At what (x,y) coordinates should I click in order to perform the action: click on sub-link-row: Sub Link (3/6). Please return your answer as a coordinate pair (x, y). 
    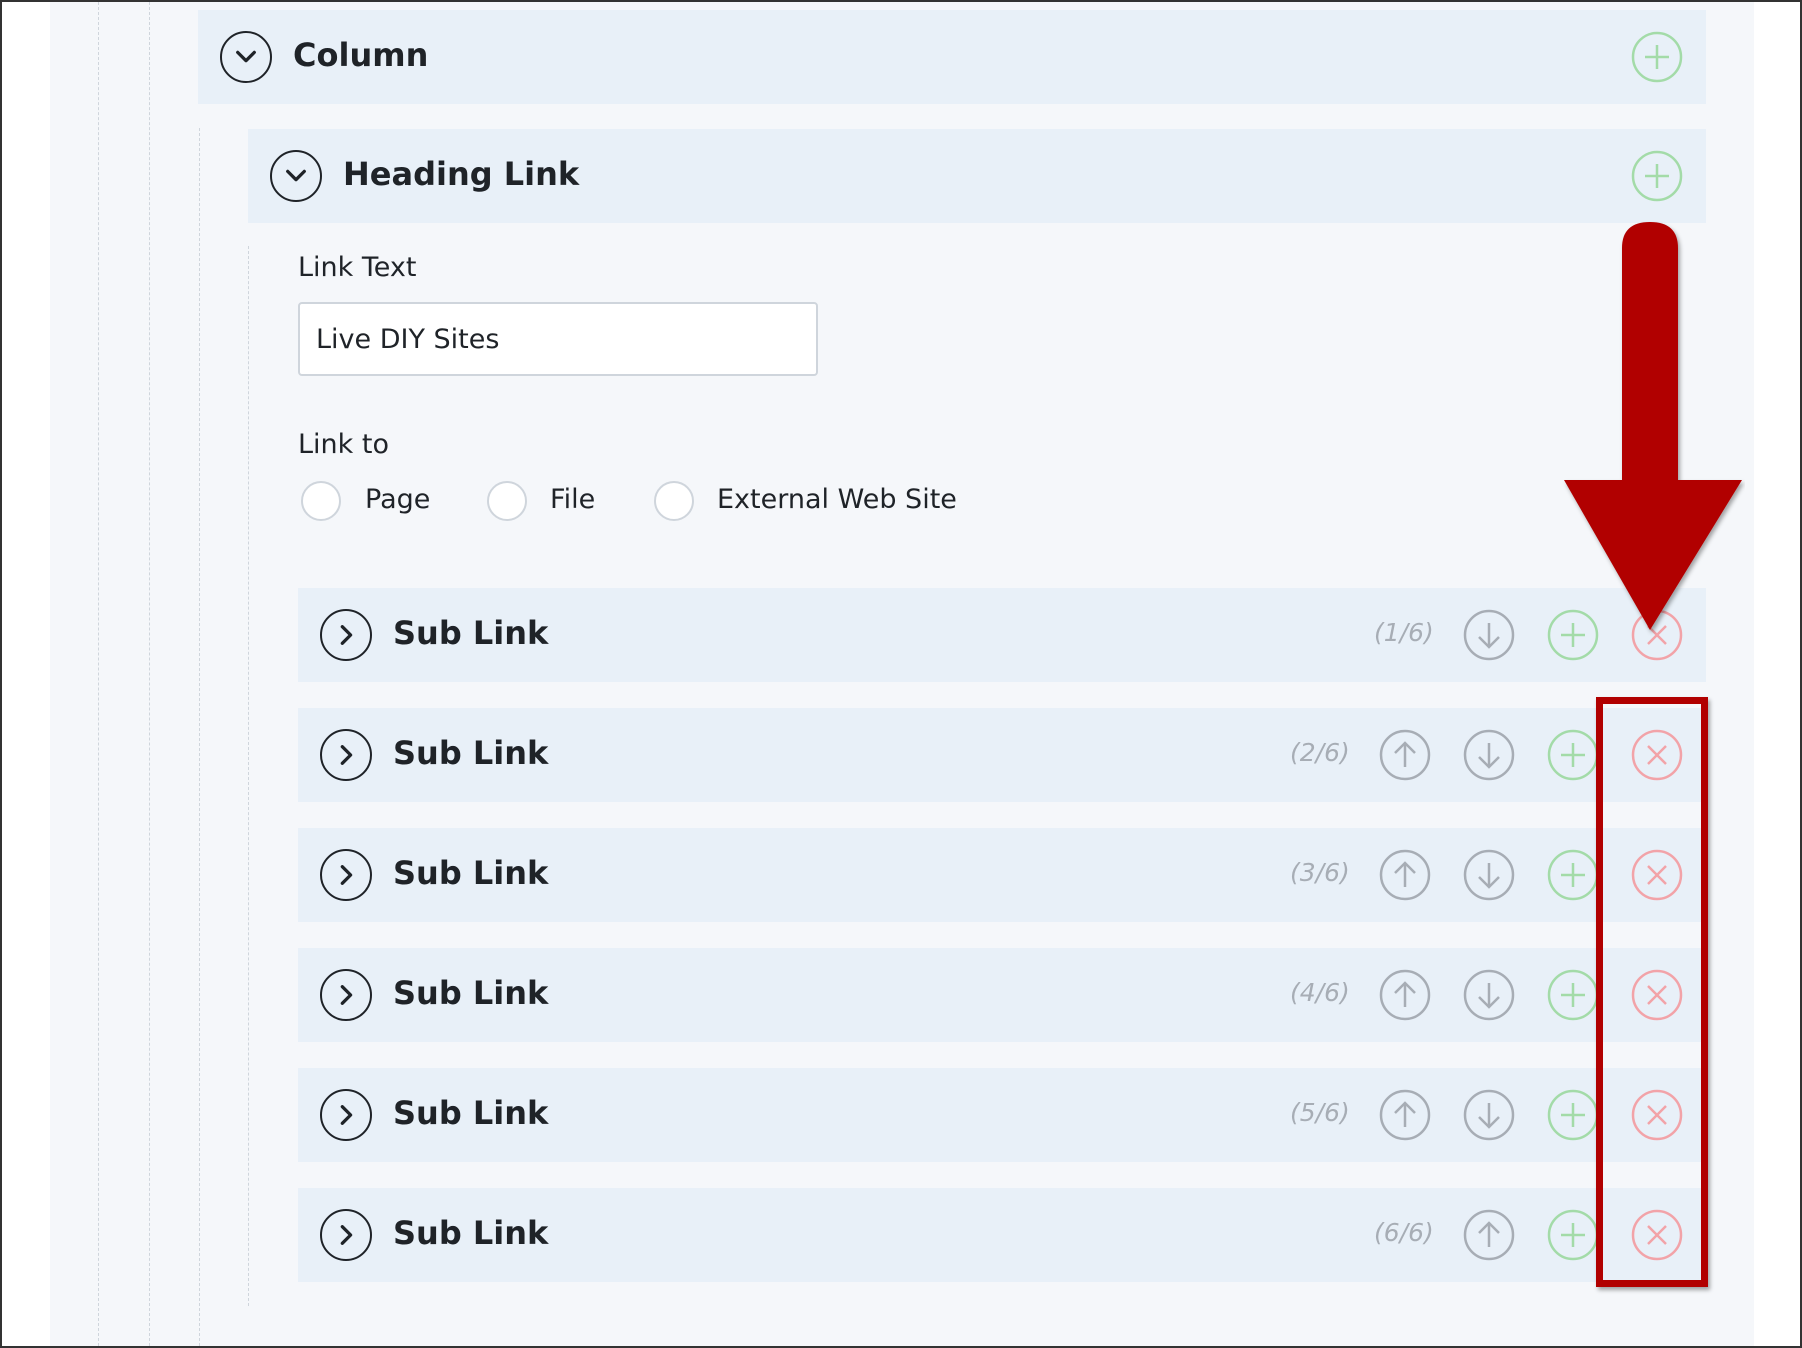
    Looking at the image, I should click on (1002, 875).